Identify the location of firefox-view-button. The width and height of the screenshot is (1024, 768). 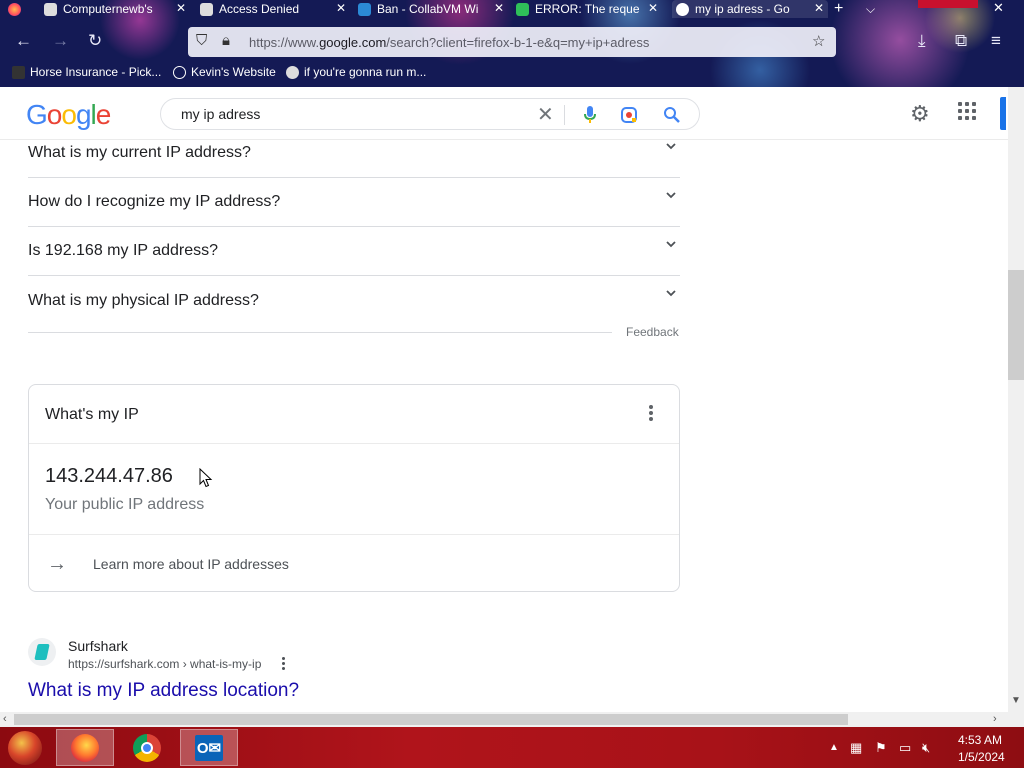
(21, 9).